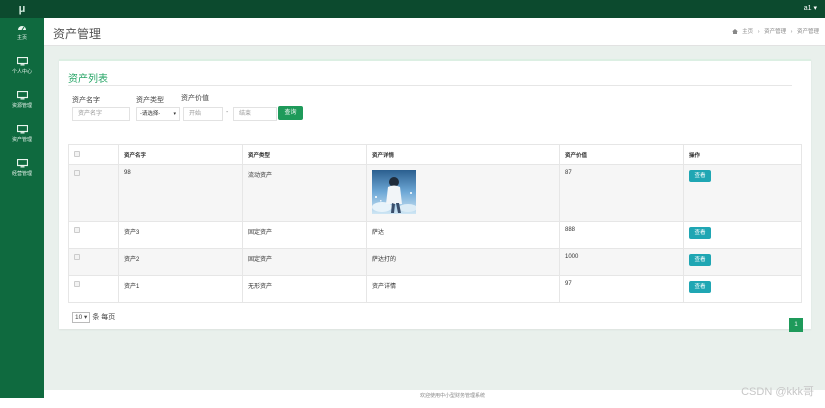 The width and height of the screenshot is (825, 408). I want to click on sidebar-item-assets: 资产管理, so click(22, 137).